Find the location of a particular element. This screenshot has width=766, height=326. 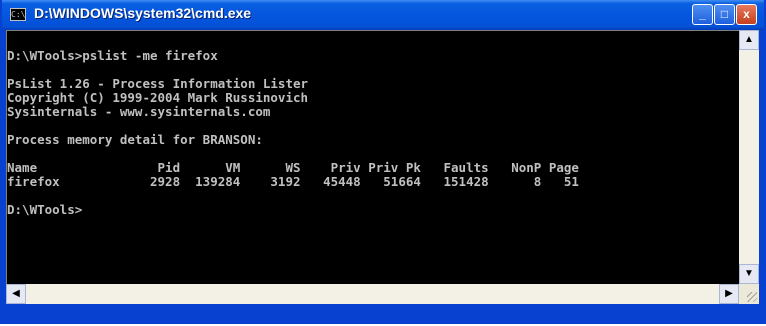

console-line: D:\WTools> is located at coordinates (45, 209).